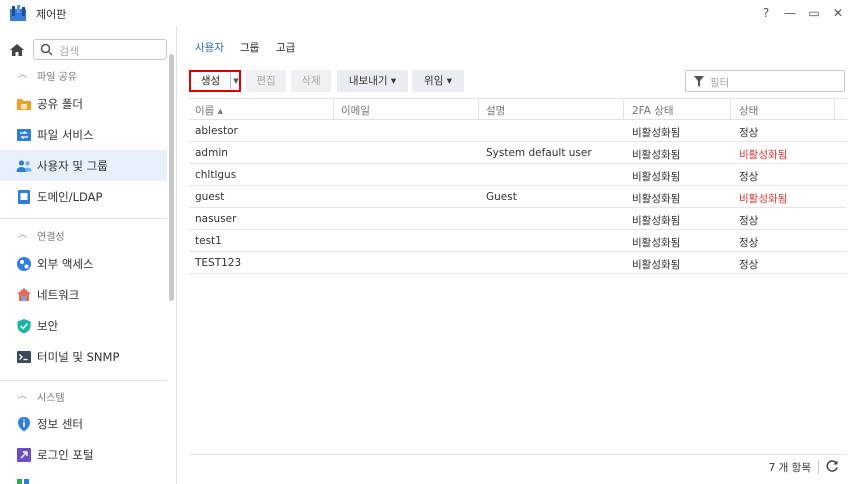  Describe the element at coordinates (236, 81) in the screenshot. I see `chevron-down-icon: ▼` at that location.